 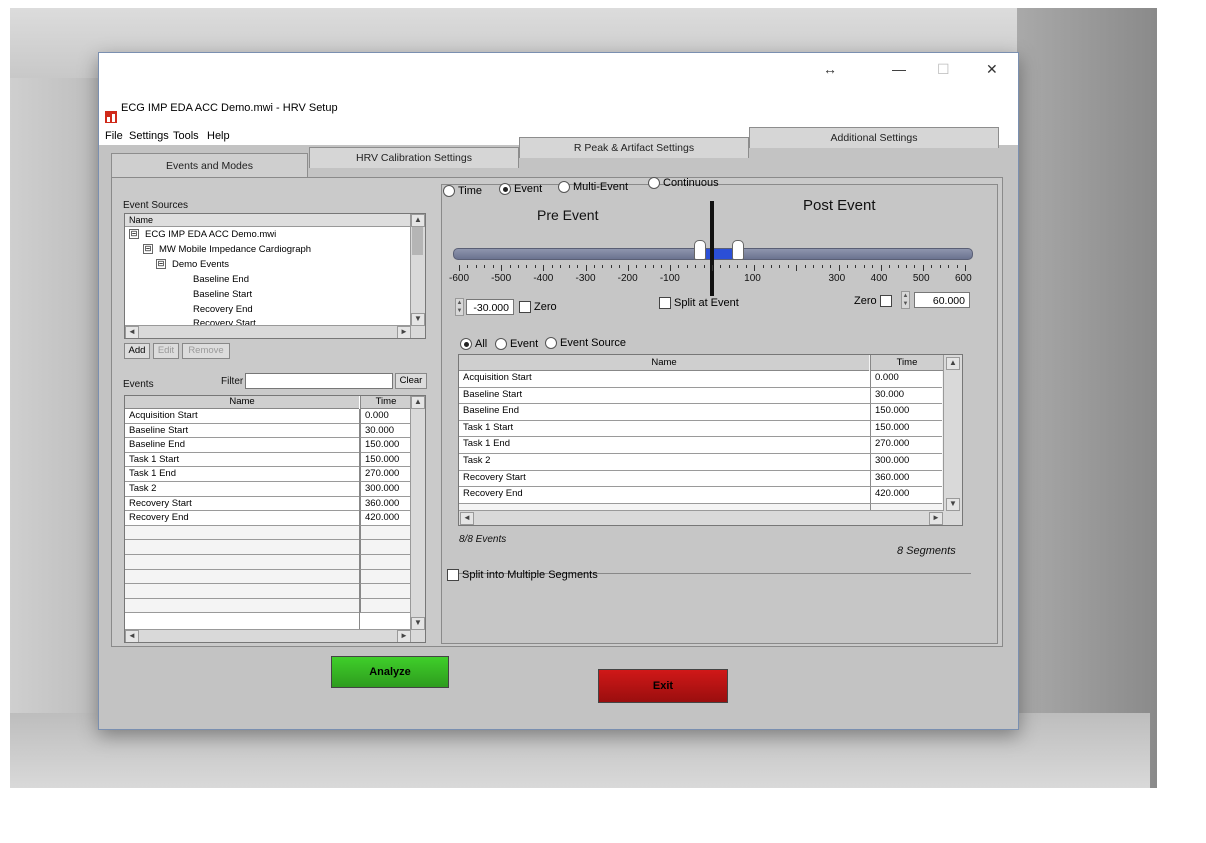 I want to click on menu-help: Help, so click(x=218, y=136).